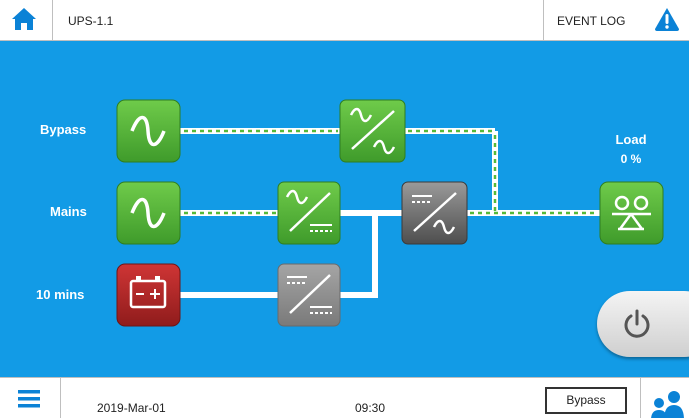 This screenshot has width=689, height=418. I want to click on event-log-label: EVENT LOG, so click(591, 21).